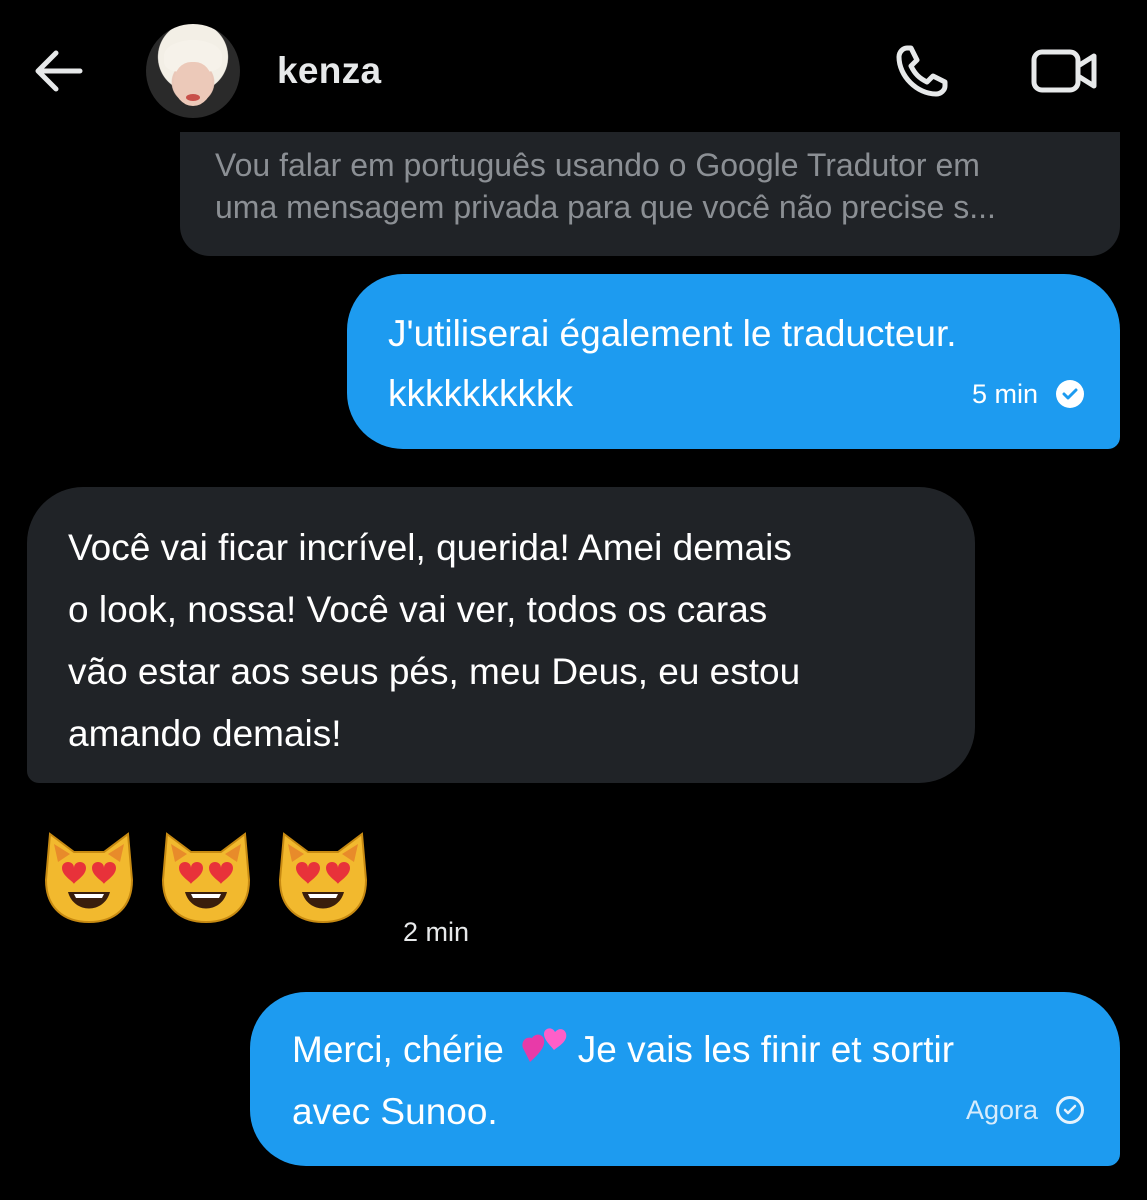  Describe the element at coordinates (205, 733) in the screenshot. I see `message-text-line-4: amando demais!` at that location.